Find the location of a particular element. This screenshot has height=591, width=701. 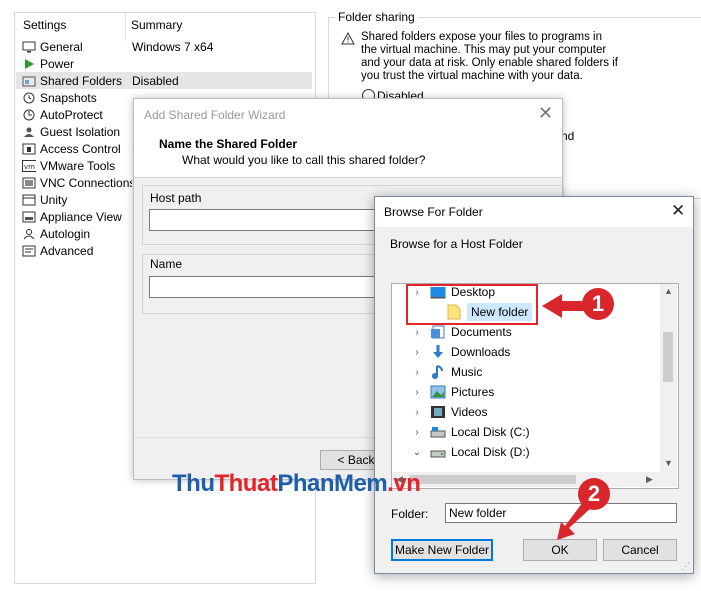

wizard-heading: Name the Shared Folder is located at coordinates (228, 144).